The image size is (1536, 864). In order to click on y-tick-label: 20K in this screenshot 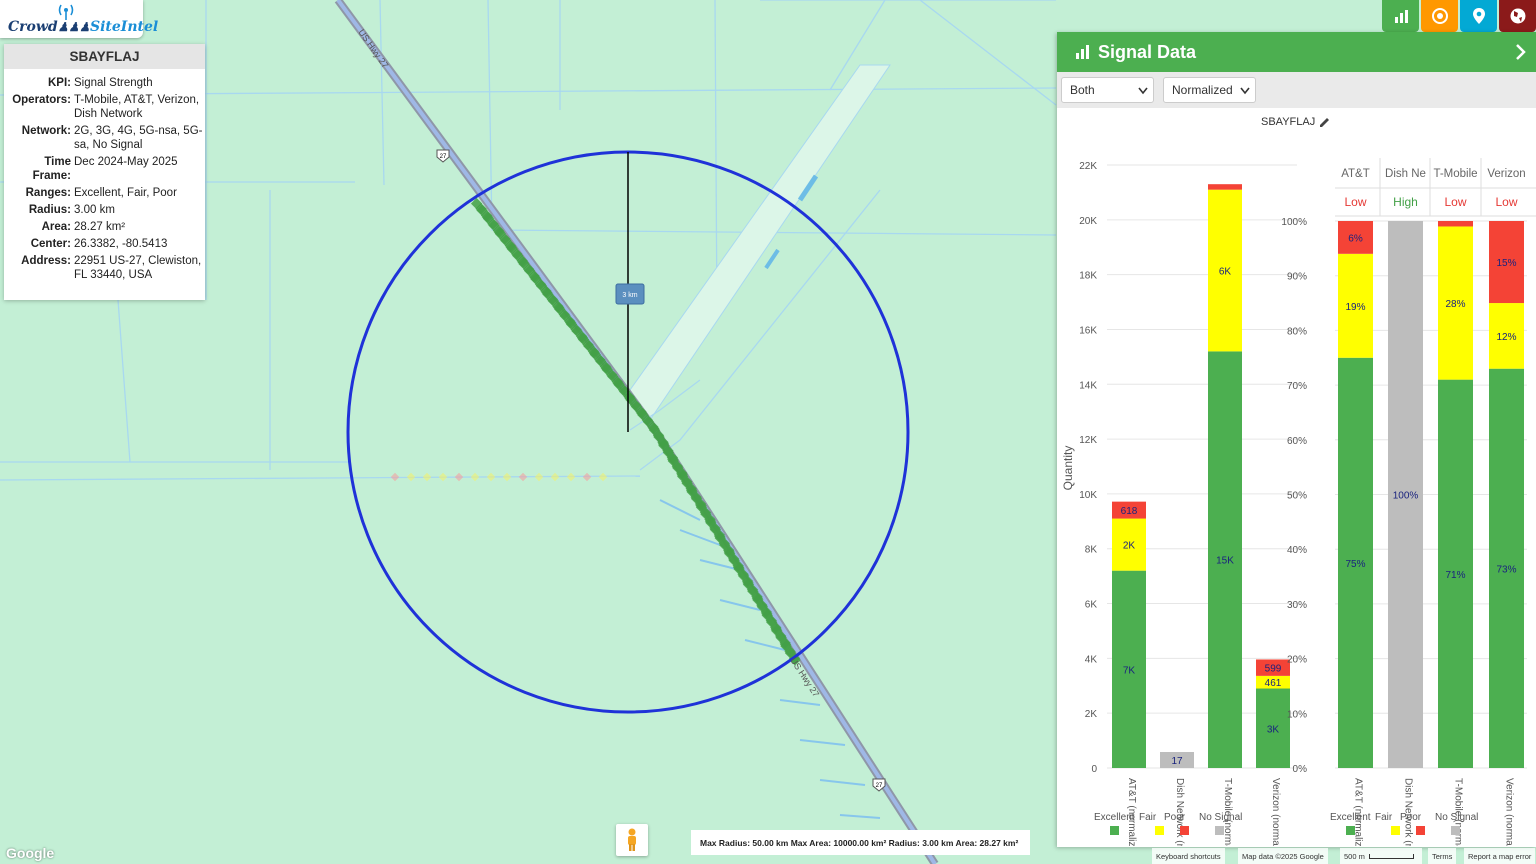, I will do `click(1088, 221)`.